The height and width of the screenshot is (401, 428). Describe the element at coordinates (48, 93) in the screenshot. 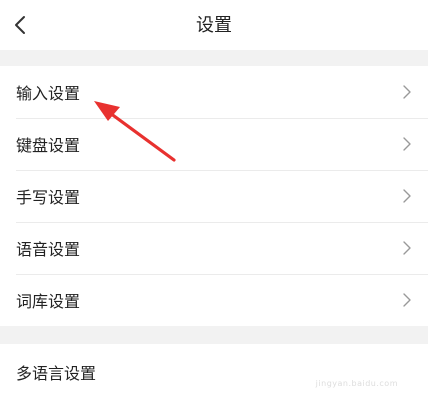

I see `settings-item-label: 输入设置` at that location.